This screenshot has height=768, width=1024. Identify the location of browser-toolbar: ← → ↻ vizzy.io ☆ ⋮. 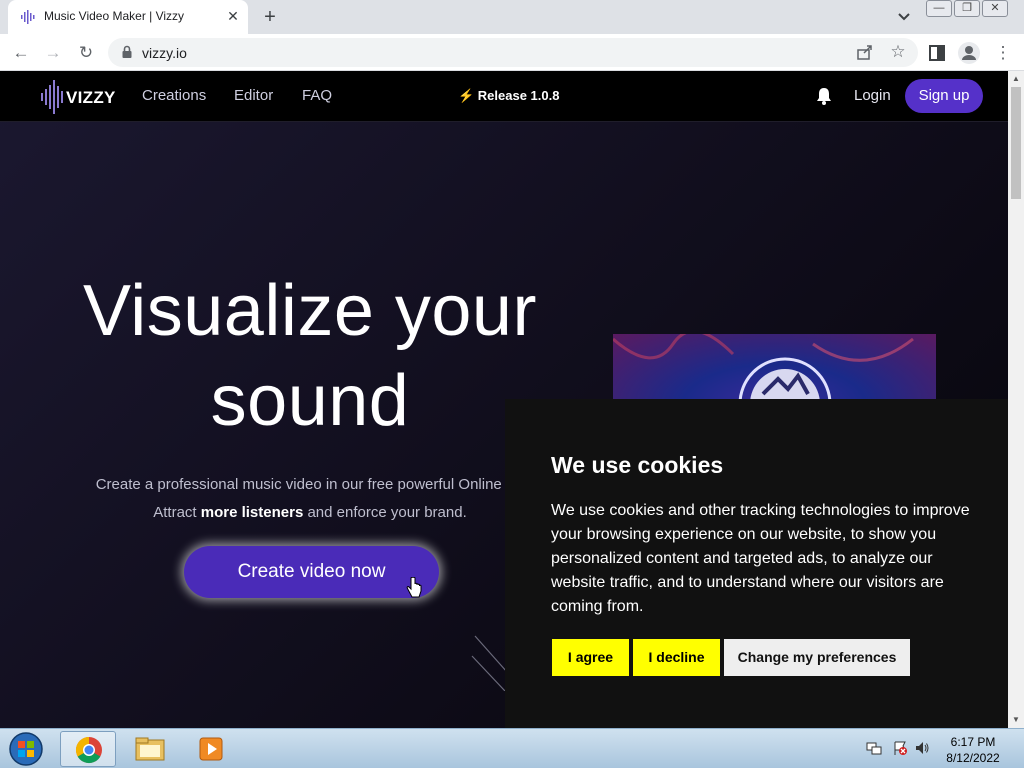
(512, 52).